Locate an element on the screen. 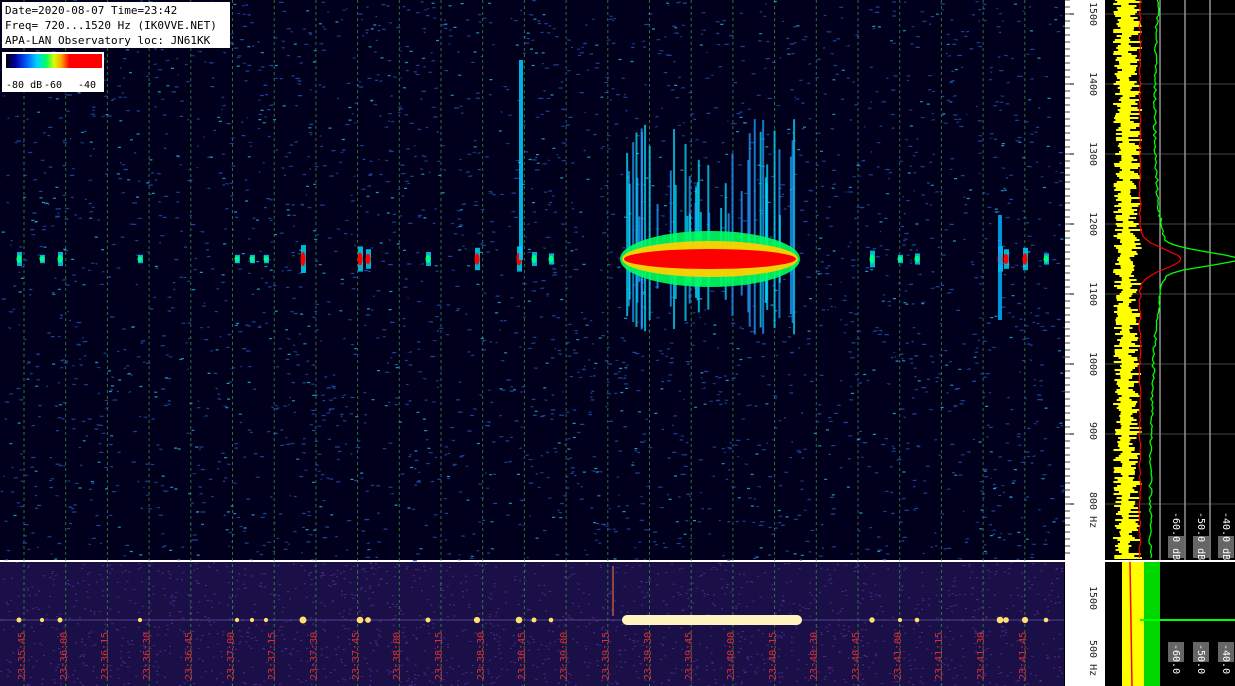 The image size is (1235, 686). x-tick-label: 23:38:45 is located at coordinates (523, 655).